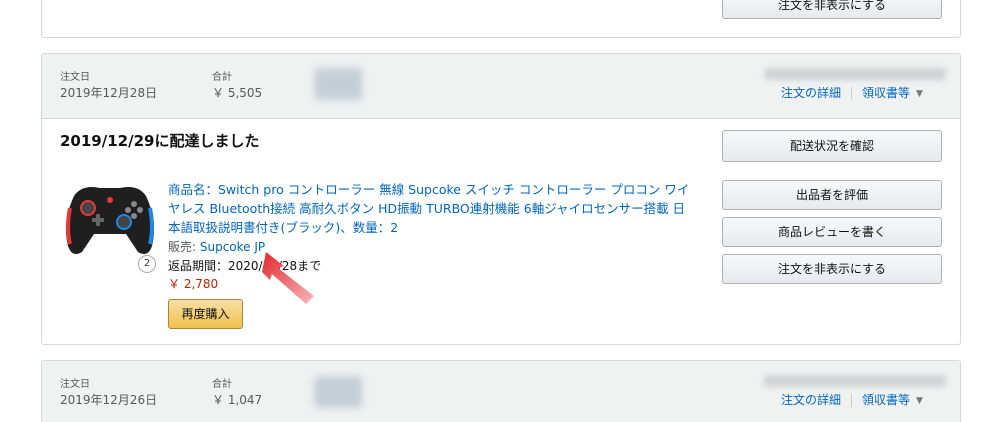 The width and height of the screenshot is (992, 422). What do you see at coordinates (288, 278) in the screenshot?
I see `annotation-arrow-icon` at bounding box center [288, 278].